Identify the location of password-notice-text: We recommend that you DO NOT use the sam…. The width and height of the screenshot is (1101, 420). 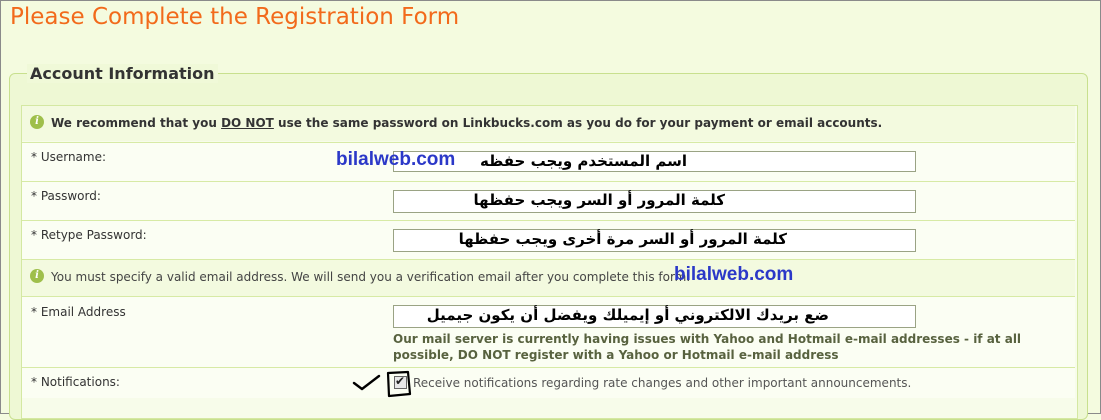
(466, 123).